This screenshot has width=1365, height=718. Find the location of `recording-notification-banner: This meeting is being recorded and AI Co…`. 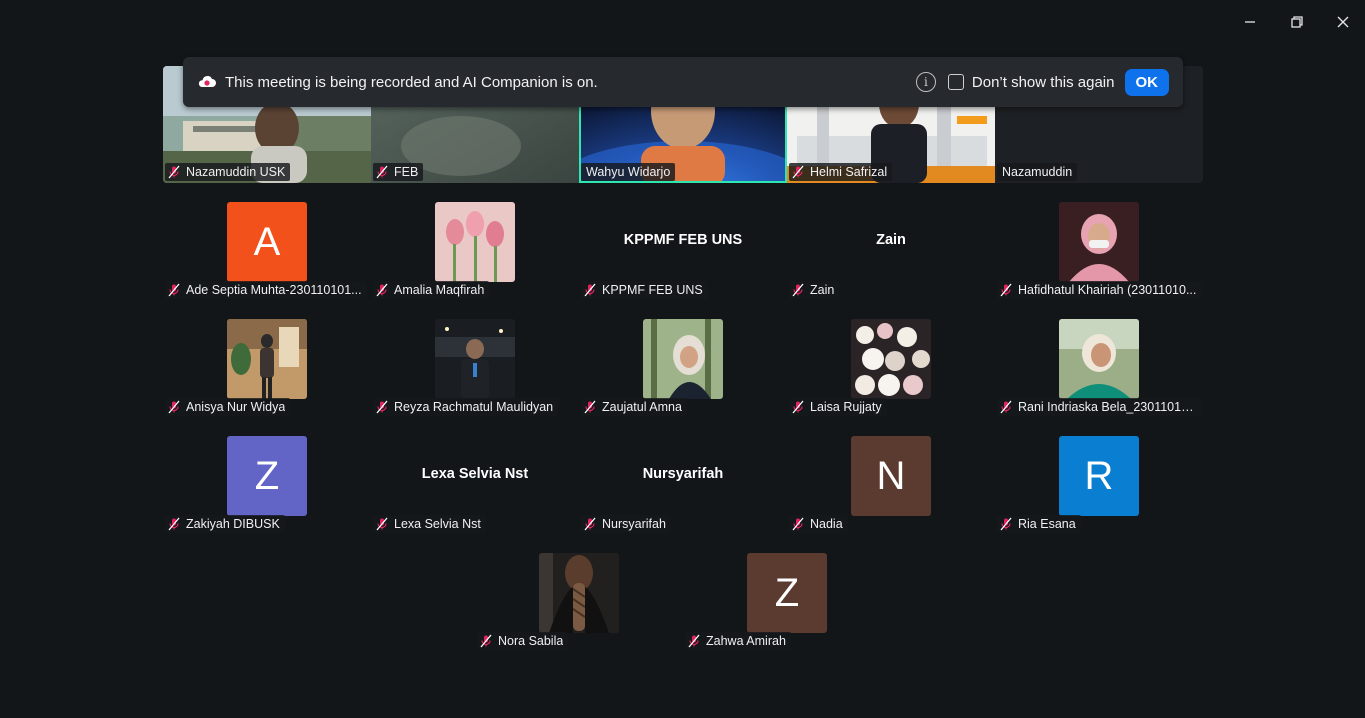

recording-notification-banner: This meeting is being recorded and AI Co… is located at coordinates (683, 82).